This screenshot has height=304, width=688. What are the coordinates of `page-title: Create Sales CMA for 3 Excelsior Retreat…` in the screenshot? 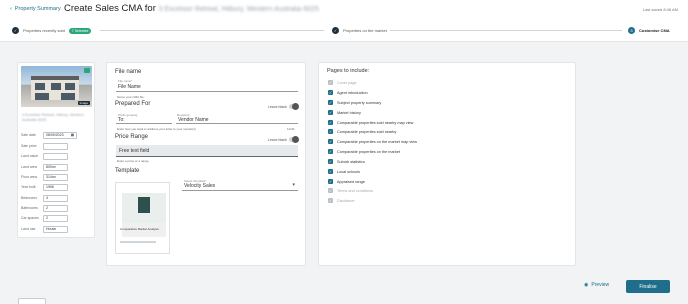 It's located at (191, 8).